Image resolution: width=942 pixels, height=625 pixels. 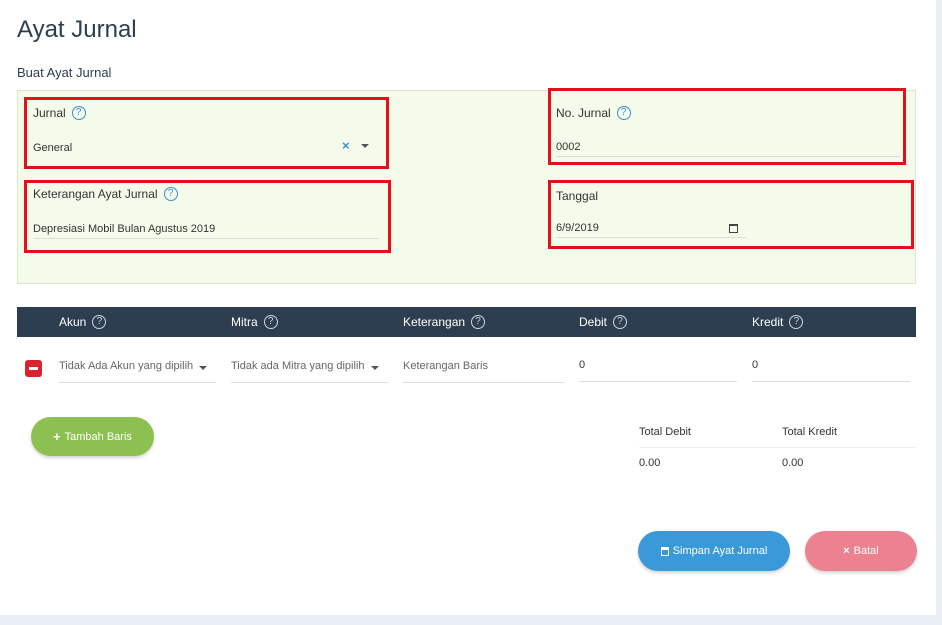 I want to click on total-debit-value: 0.00, so click(x=650, y=463).